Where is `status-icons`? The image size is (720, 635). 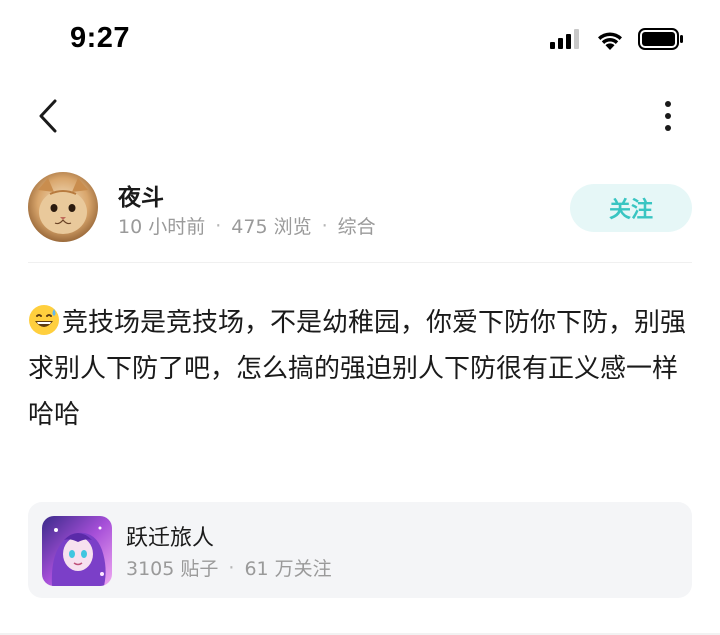 status-icons is located at coordinates (617, 39).